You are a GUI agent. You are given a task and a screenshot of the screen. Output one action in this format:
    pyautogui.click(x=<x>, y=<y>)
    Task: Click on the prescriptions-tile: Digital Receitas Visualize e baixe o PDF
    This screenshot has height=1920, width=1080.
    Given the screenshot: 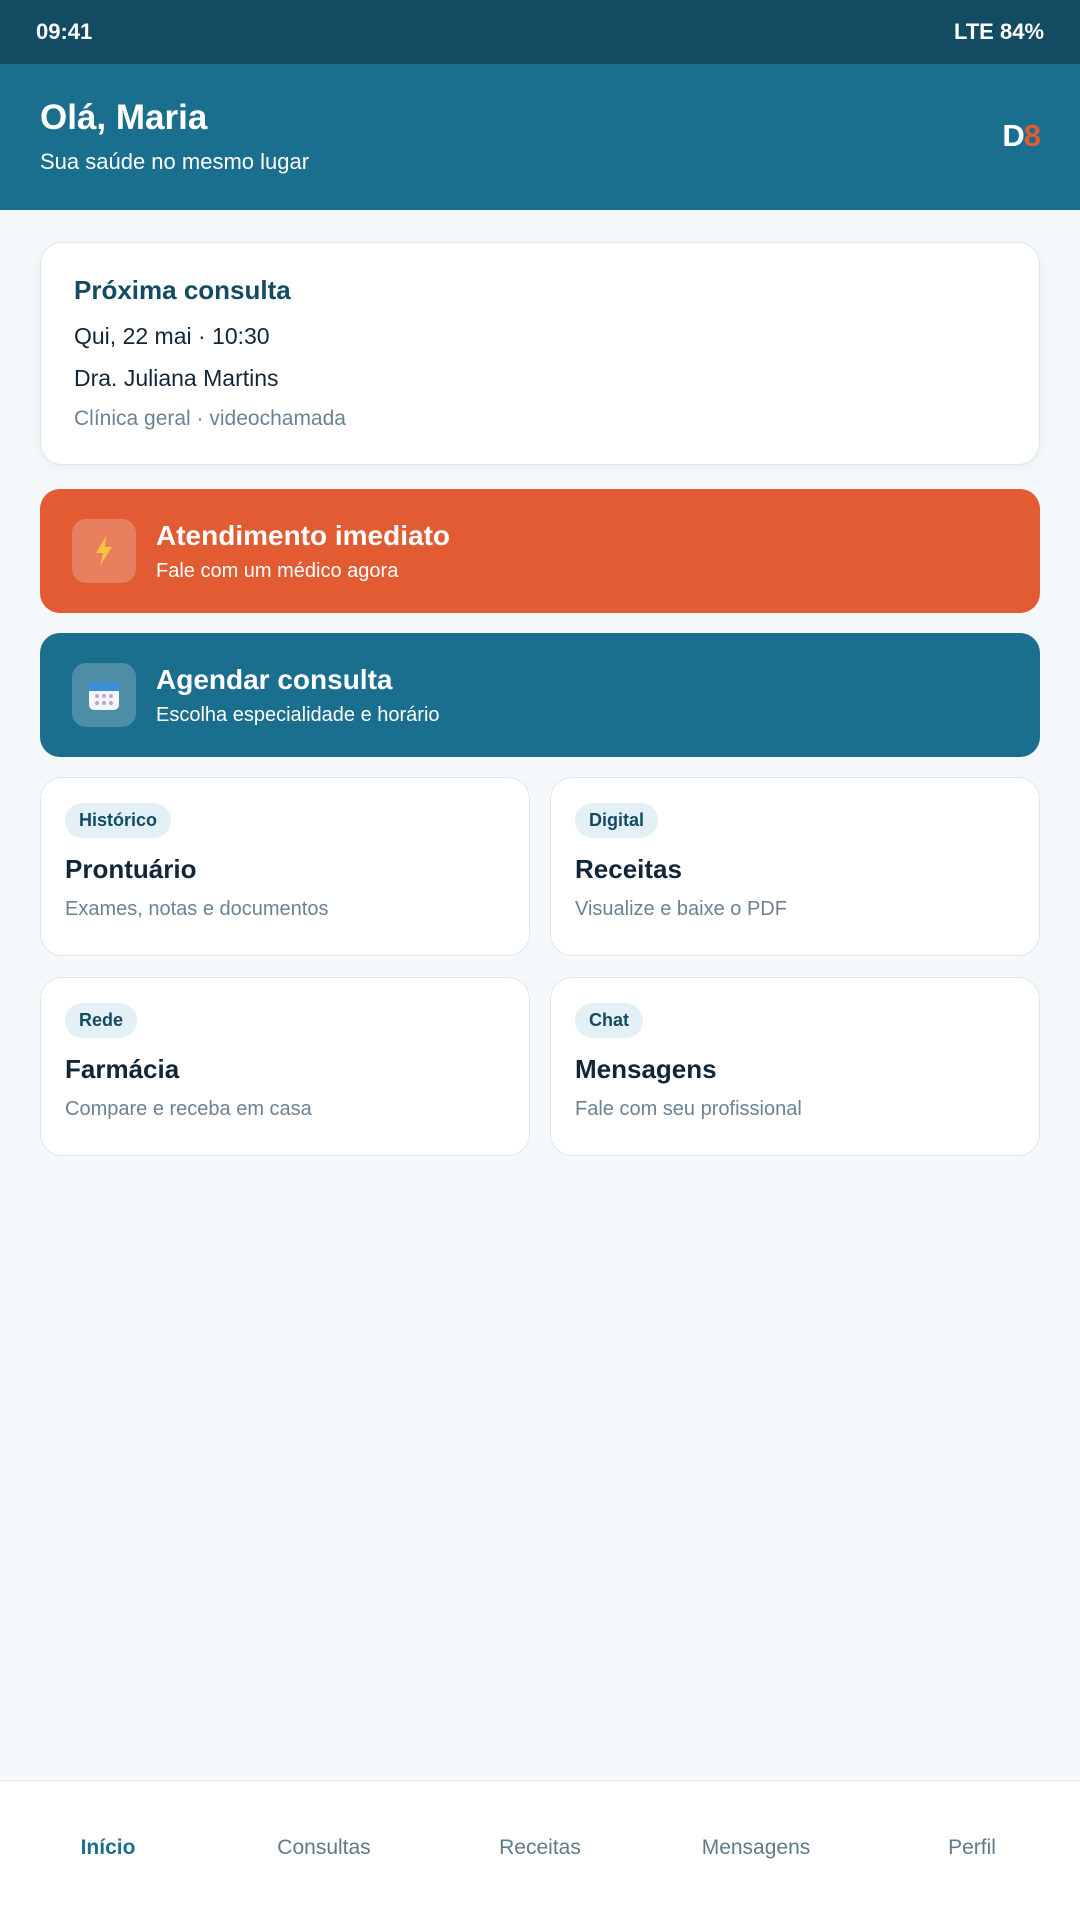 What is the action you would take?
    pyautogui.click(x=795, y=866)
    